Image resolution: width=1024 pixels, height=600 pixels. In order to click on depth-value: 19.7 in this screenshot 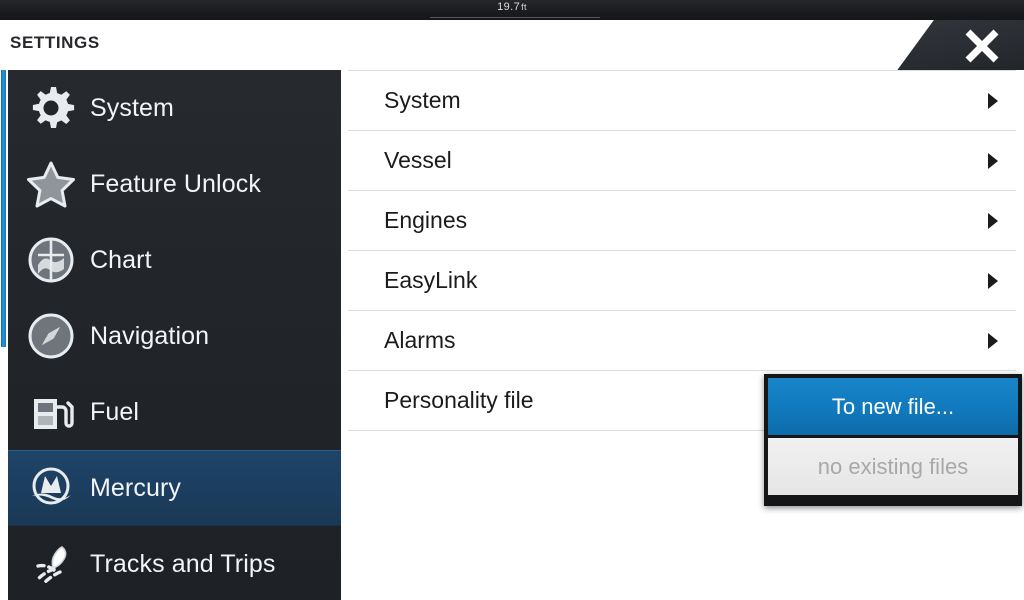, I will do `click(509, 7)`.